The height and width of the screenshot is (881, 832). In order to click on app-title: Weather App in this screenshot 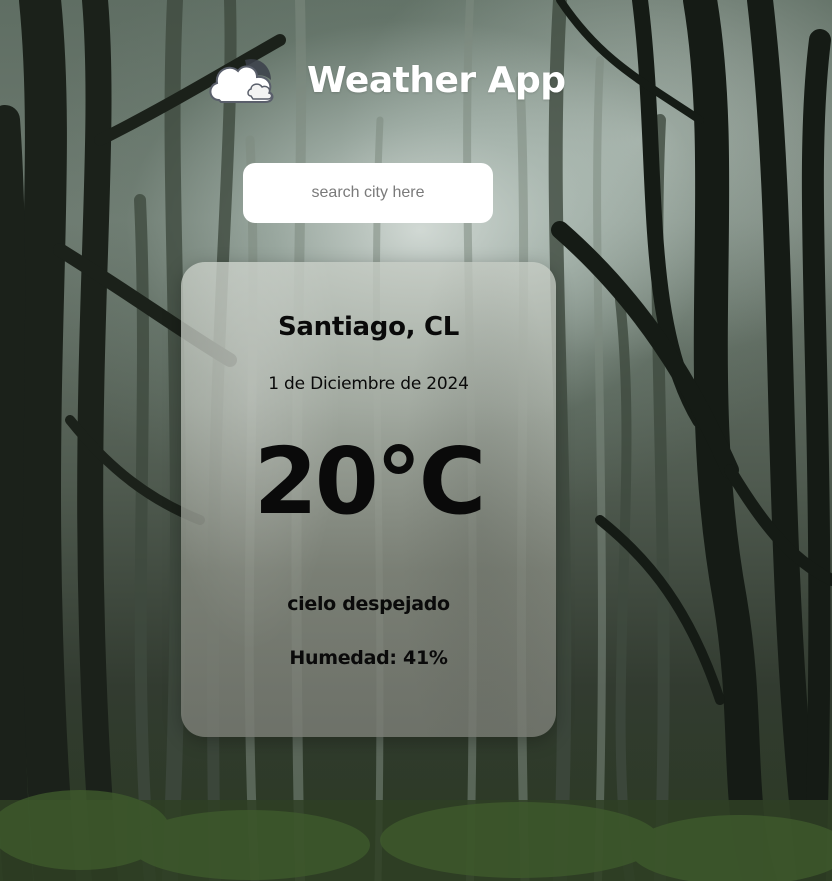, I will do `click(436, 80)`.